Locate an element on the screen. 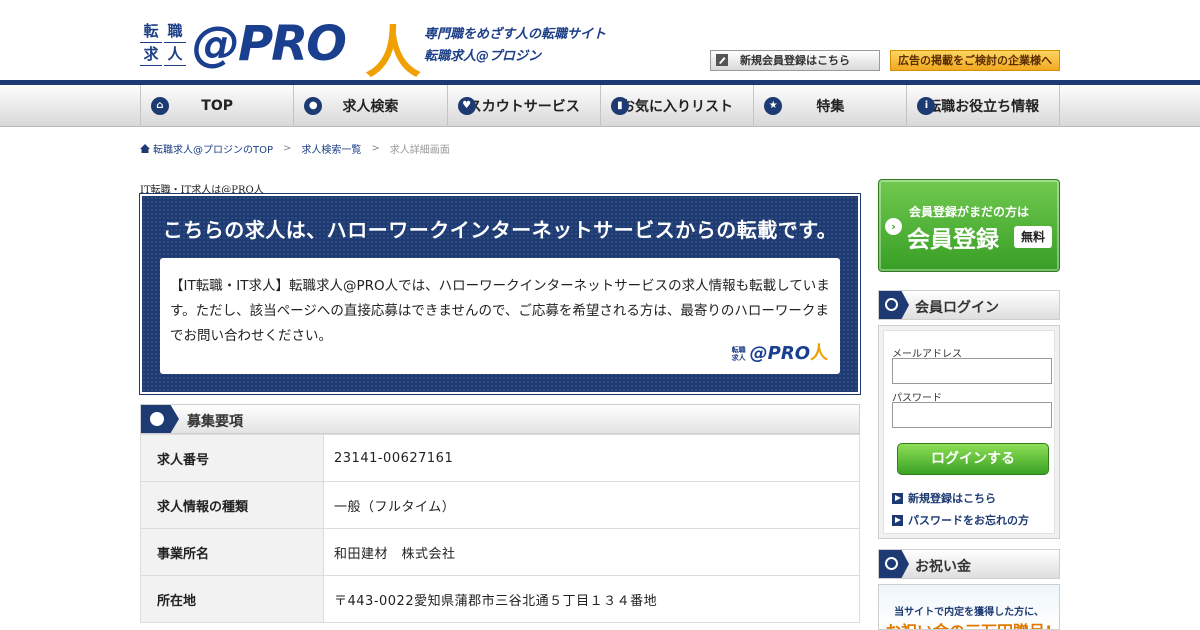 Image resolution: width=1200 pixels, height=630 pixels. gift-banner-headline: お祝い金の三万円贈呈! is located at coordinates (968, 623).